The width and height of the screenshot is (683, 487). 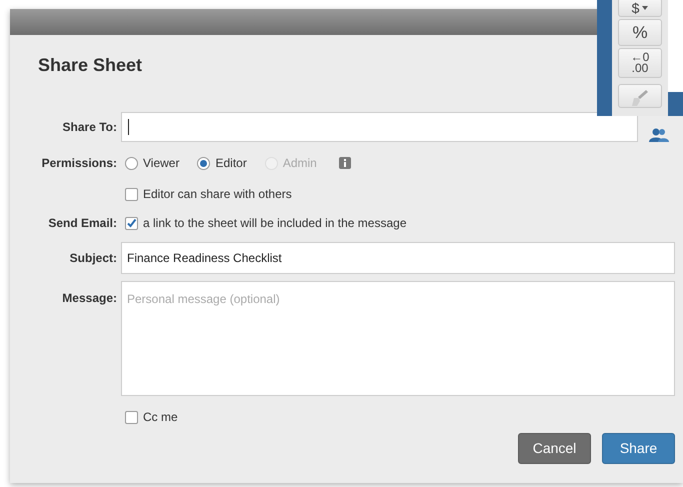 I want to click on info-icon, so click(x=344, y=163).